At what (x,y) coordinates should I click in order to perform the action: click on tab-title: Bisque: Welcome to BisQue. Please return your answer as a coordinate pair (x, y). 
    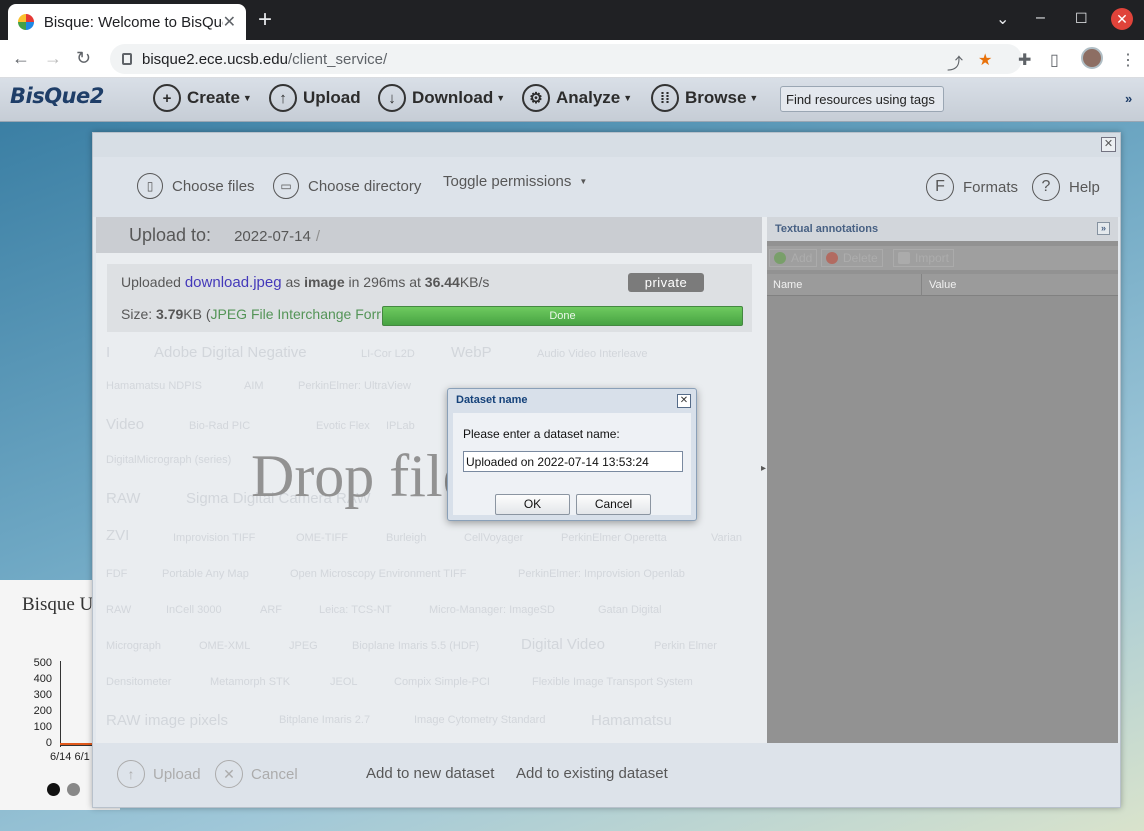
    Looking at the image, I should click on (133, 22).